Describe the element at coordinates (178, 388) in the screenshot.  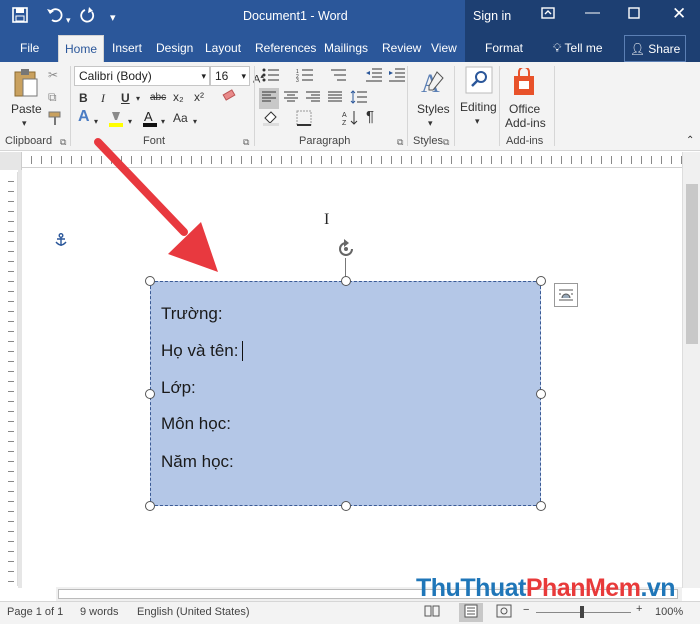
I see `text-line-class: Lớp:` at that location.